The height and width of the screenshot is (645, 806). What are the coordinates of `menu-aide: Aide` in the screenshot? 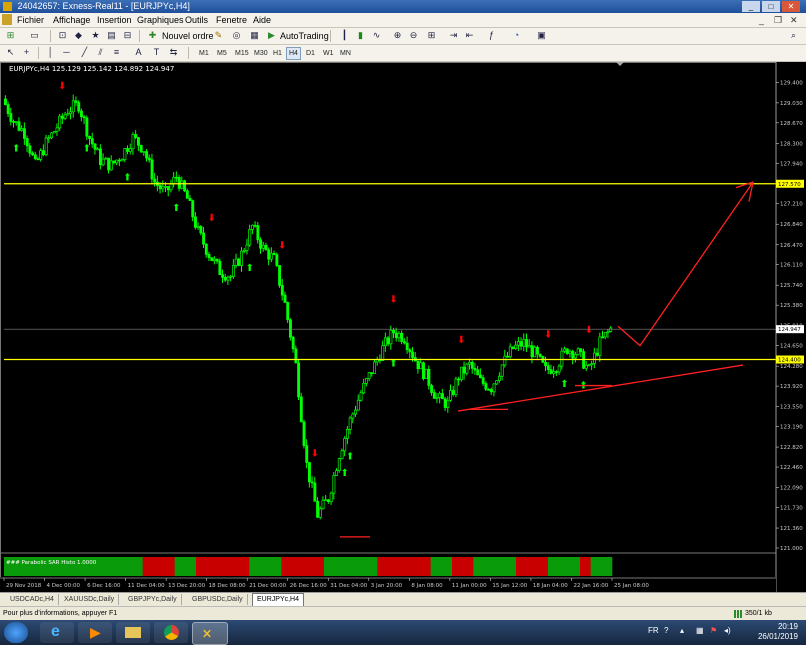 It's located at (262, 20).